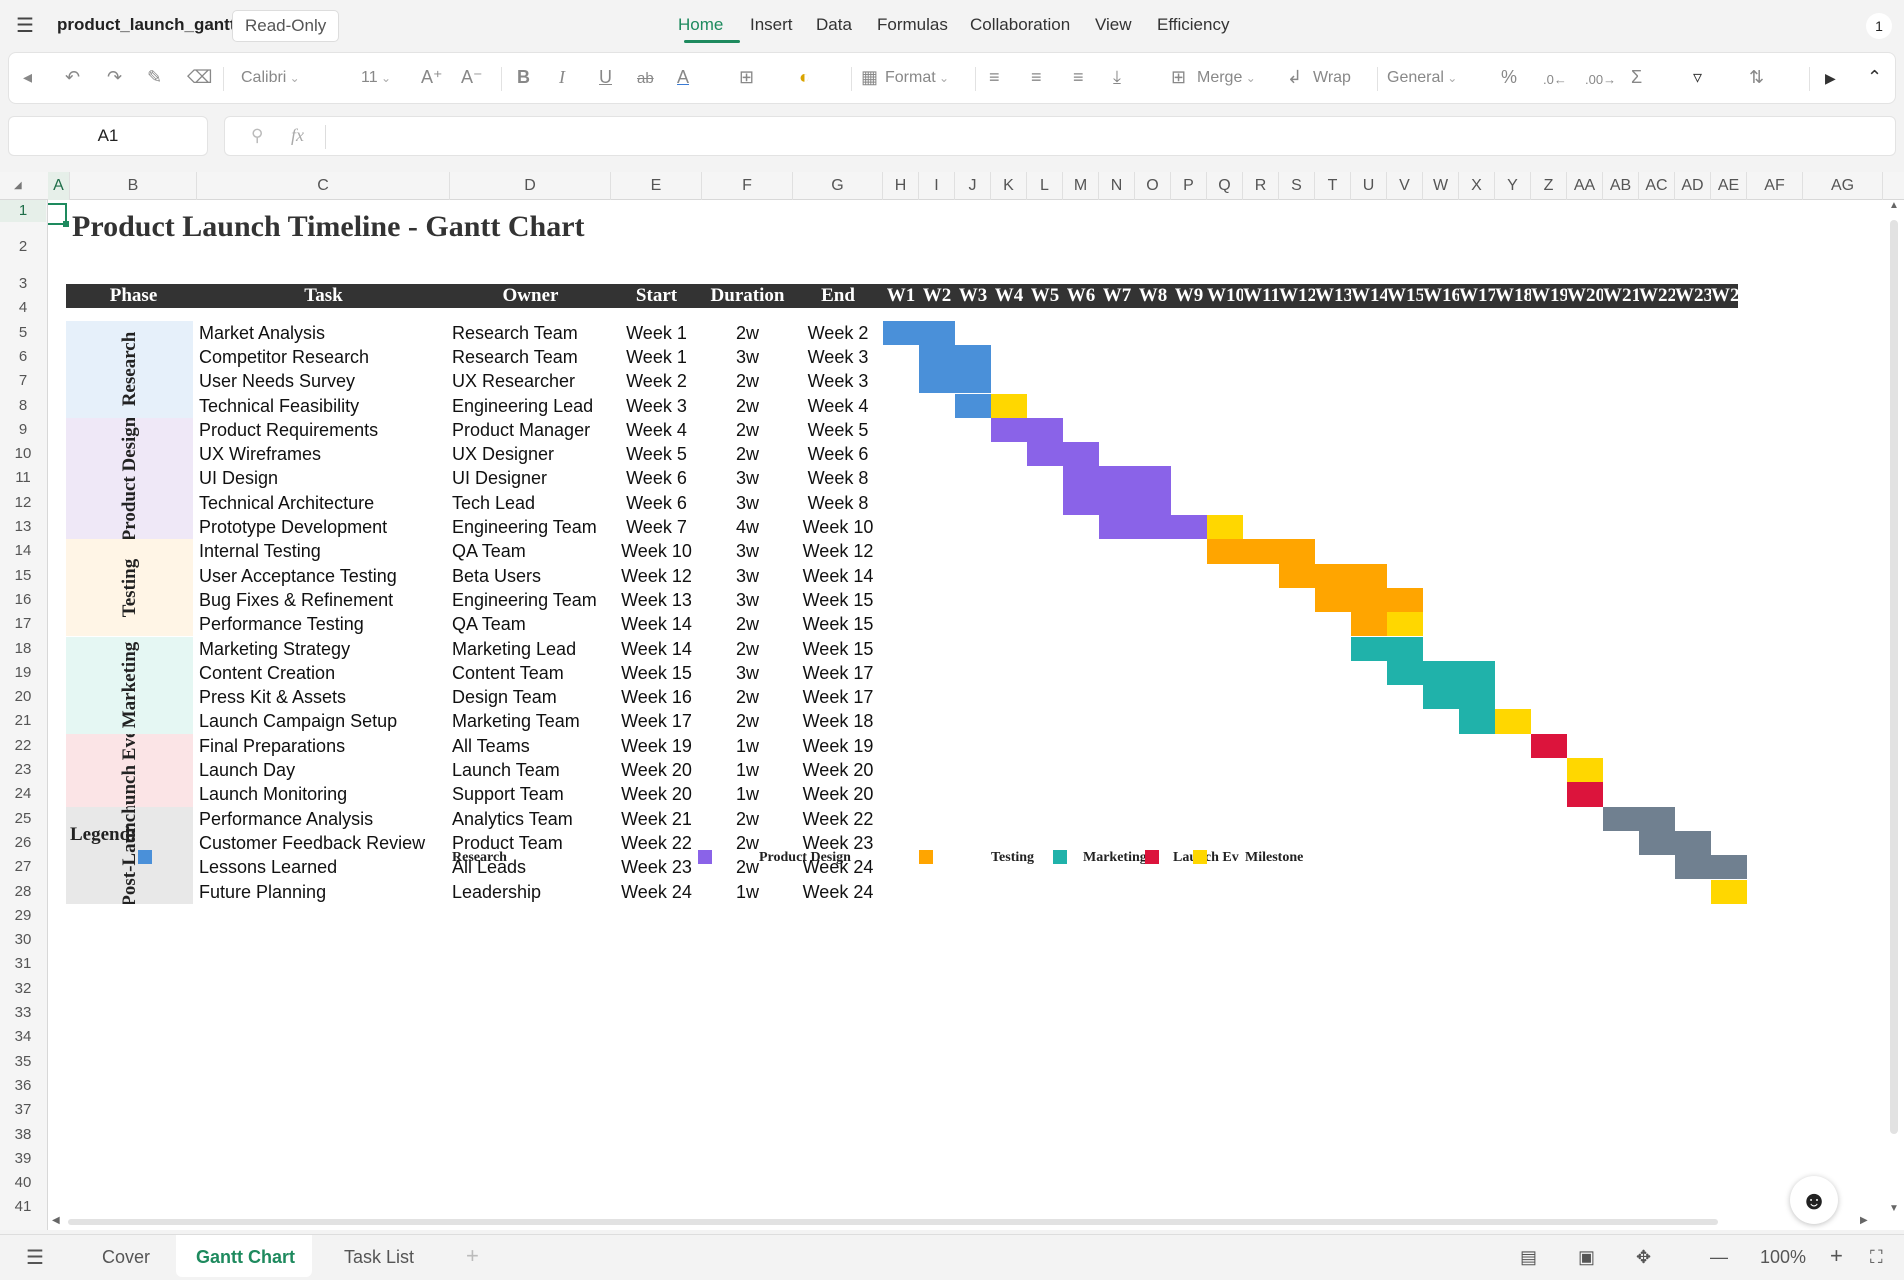 This screenshot has width=1904, height=1280. What do you see at coordinates (531, 503) in the screenshot?
I see `cell-owner: Tech Lead` at bounding box center [531, 503].